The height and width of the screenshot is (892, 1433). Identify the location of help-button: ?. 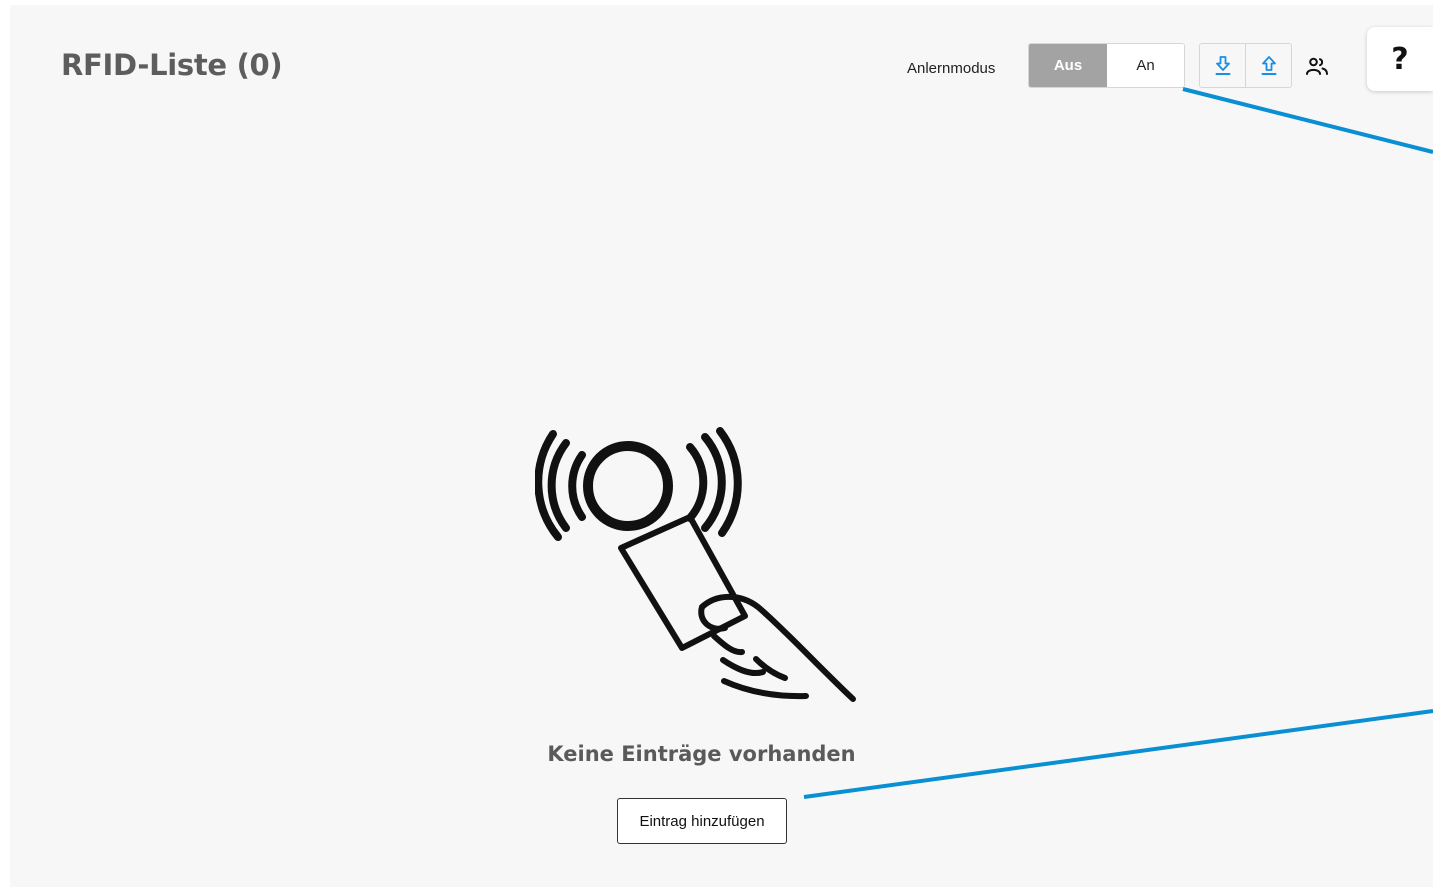
(1400, 59).